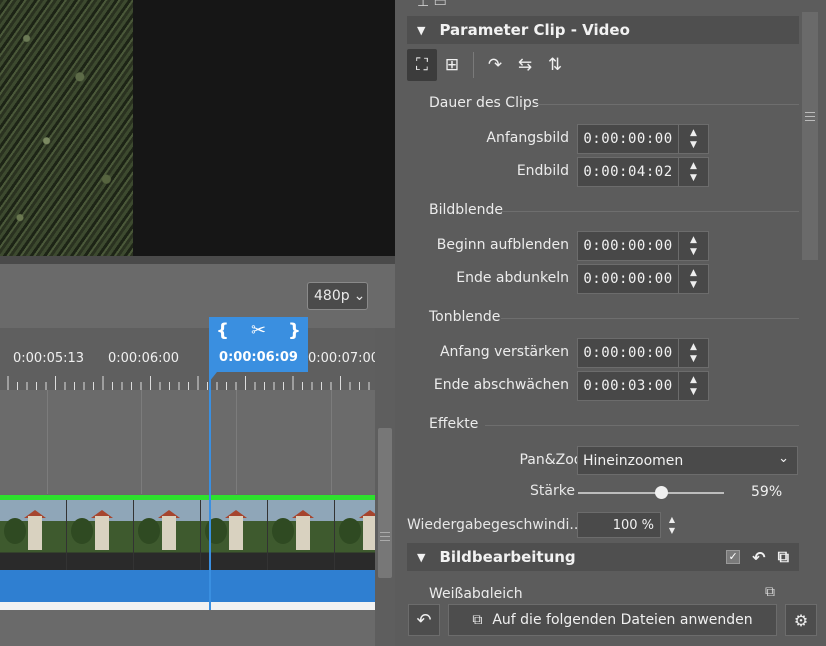 The height and width of the screenshot is (646, 826). I want to click on panel-scrollbar, so click(810, 136).